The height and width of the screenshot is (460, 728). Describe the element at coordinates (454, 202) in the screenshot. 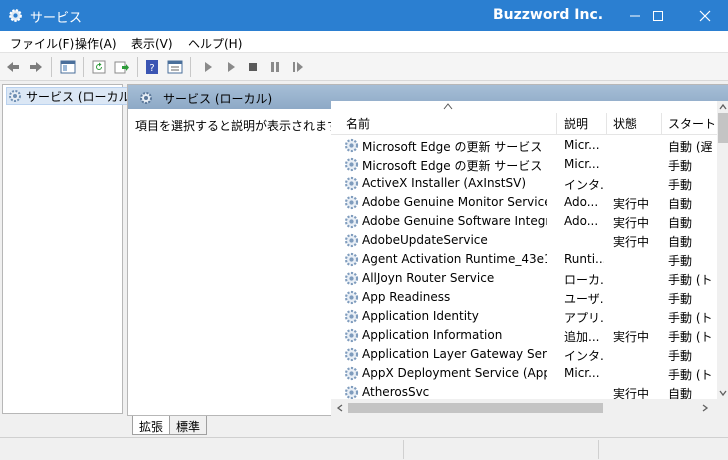

I see `service-name: Adobe Genuine Monitor Service` at that location.